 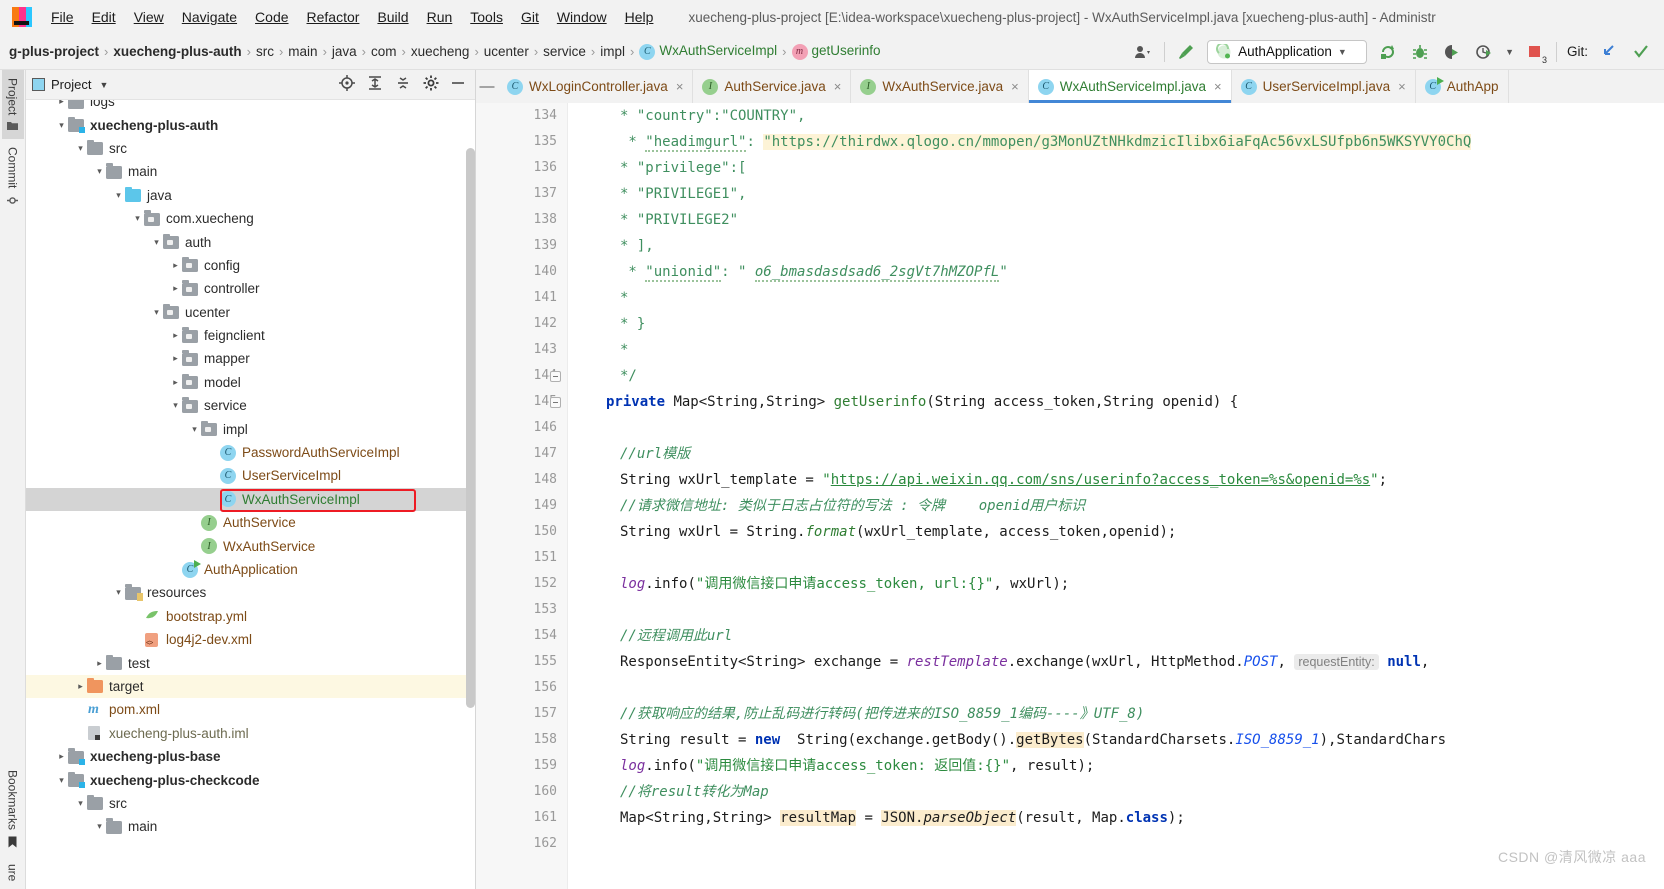 I want to click on tree-node-userserviceimpl: ▸CUserServiceImpl, so click(x=250, y=475).